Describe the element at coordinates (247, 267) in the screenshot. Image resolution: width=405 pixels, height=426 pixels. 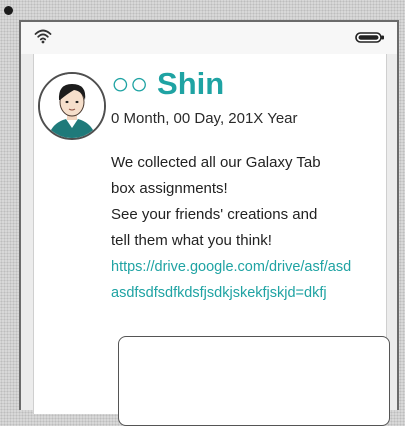
I see `drive-link-line-1: https://drive.google.com/drive/asf/asd` at that location.